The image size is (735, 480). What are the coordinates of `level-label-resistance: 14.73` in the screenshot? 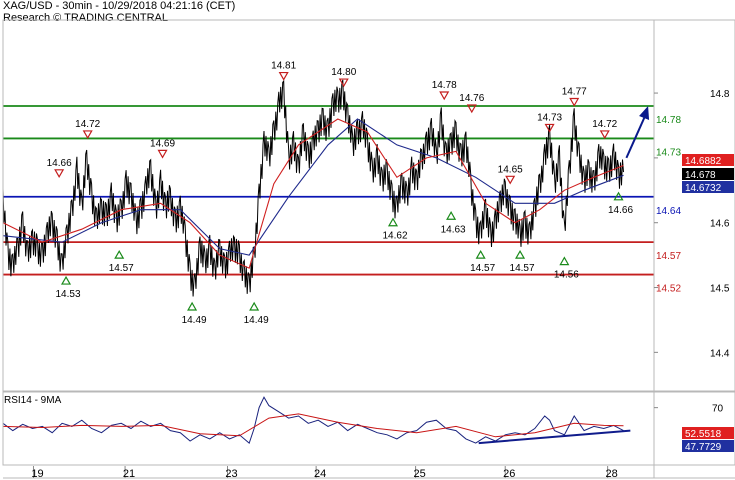 It's located at (668, 152).